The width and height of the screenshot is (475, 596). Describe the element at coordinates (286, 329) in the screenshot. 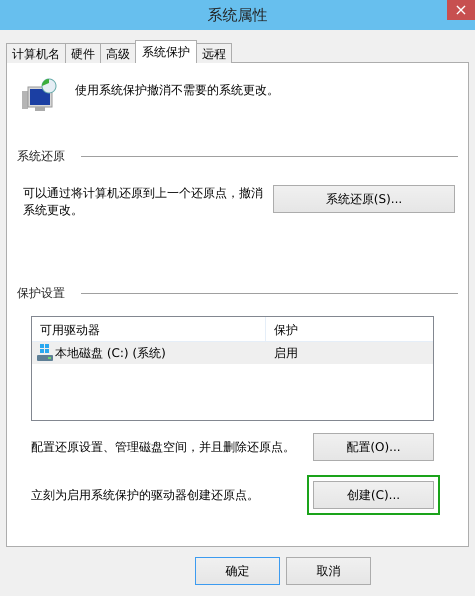

I see `column-header: 保护` at that location.